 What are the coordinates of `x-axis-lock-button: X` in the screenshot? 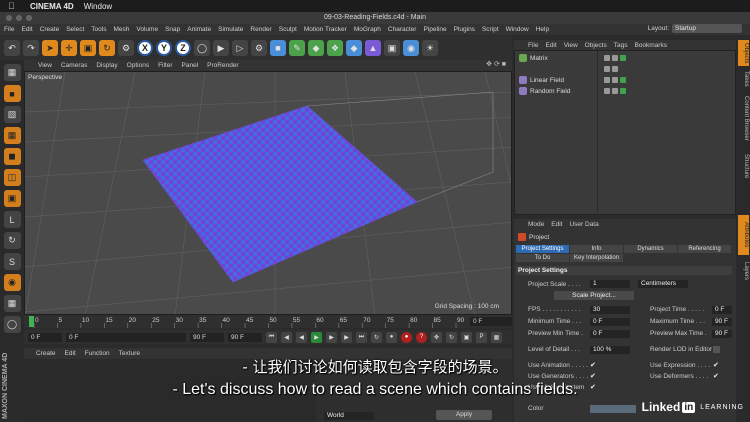 It's located at (145, 48).